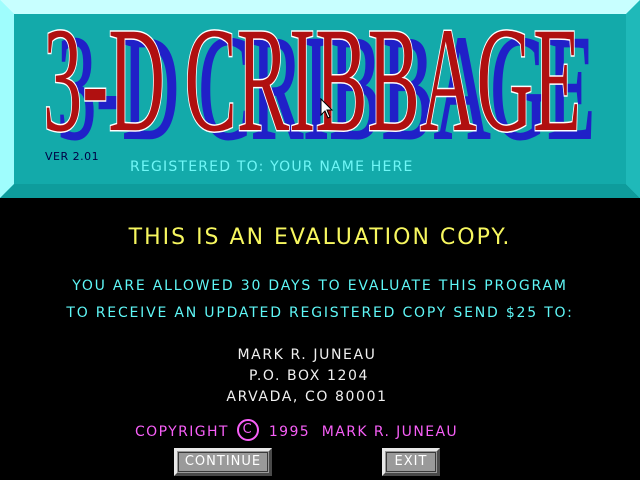  Describe the element at coordinates (320, 237) in the screenshot. I see `evaluation-notice: THIS IS AN EVALUATION COPY.` at that location.